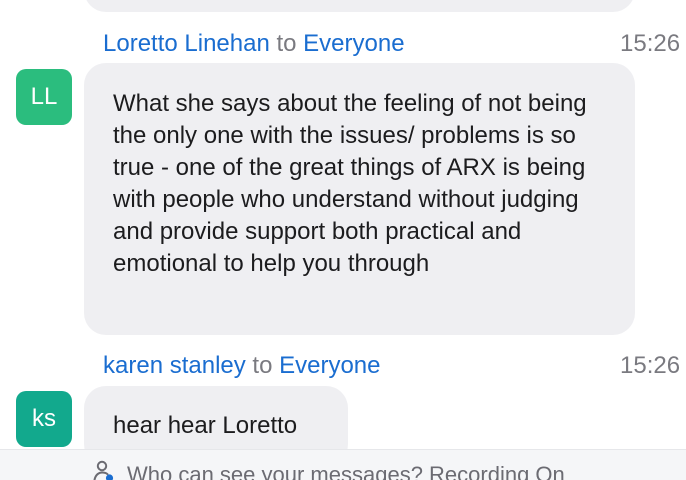 The image size is (686, 480). What do you see at coordinates (44, 97) in the screenshot?
I see `avatar: LL` at bounding box center [44, 97].